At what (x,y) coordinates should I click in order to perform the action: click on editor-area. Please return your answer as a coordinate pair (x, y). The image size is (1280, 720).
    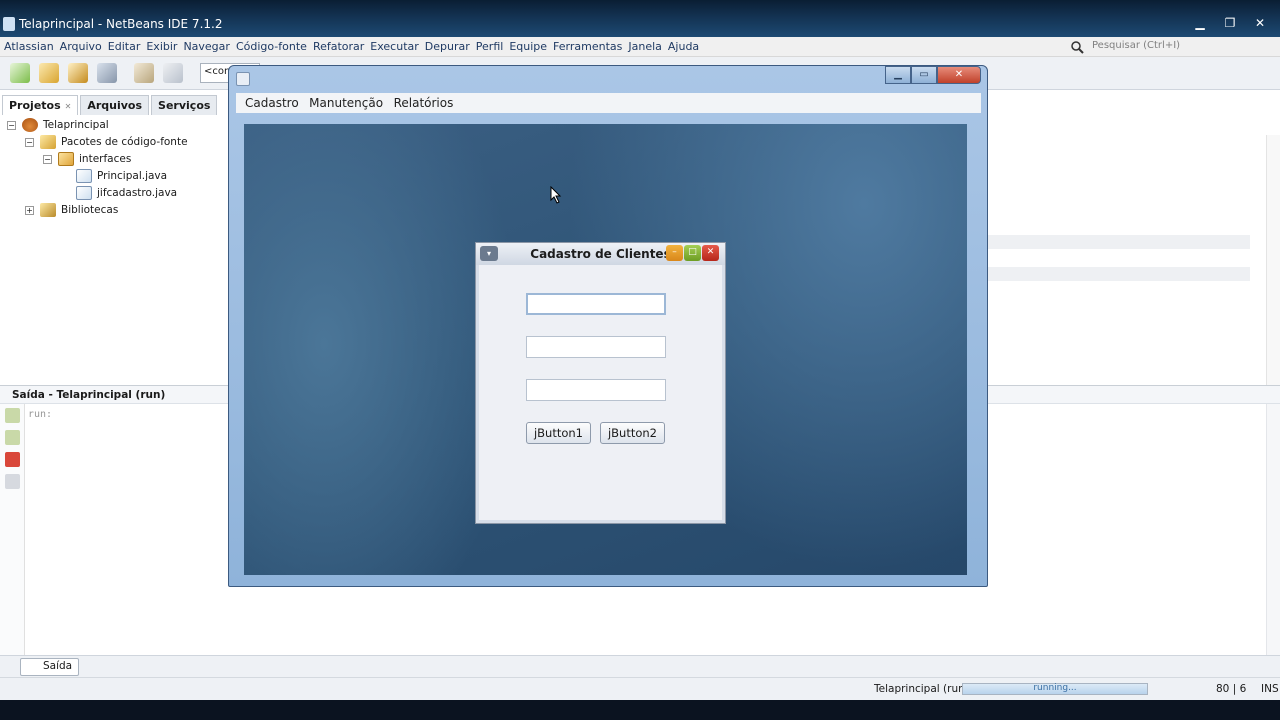
    Looking at the image, I should click on (1134, 237).